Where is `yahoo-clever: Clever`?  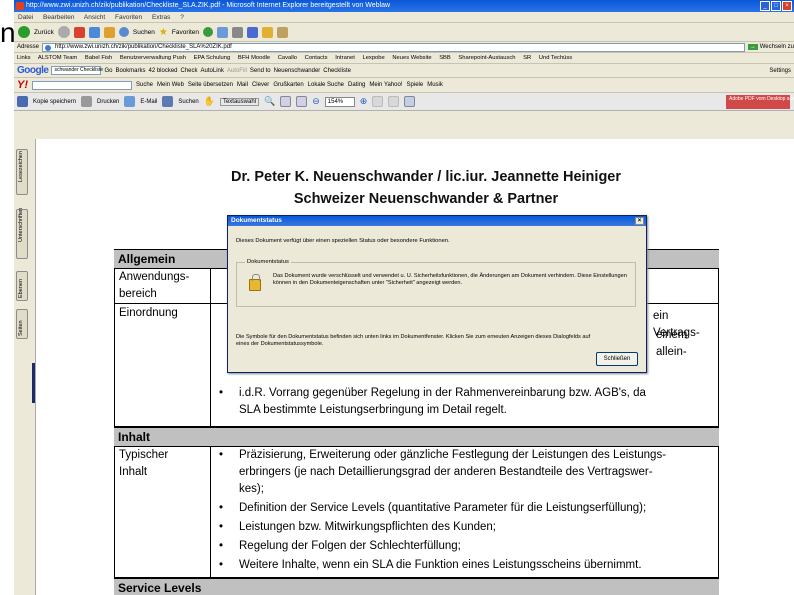 yahoo-clever: Clever is located at coordinates (260, 85).